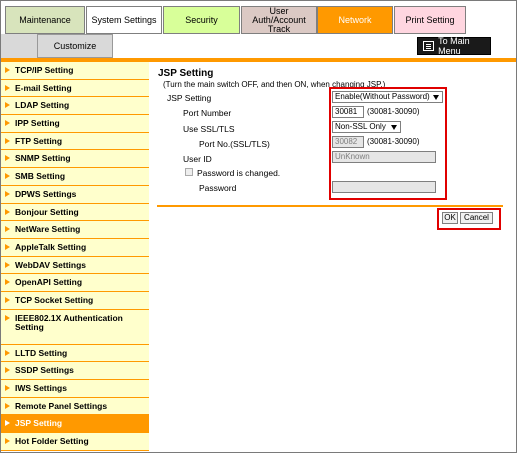 This screenshot has width=517, height=453. I want to click on sidebar-item-label: TCP/IP Setting, so click(44, 70).